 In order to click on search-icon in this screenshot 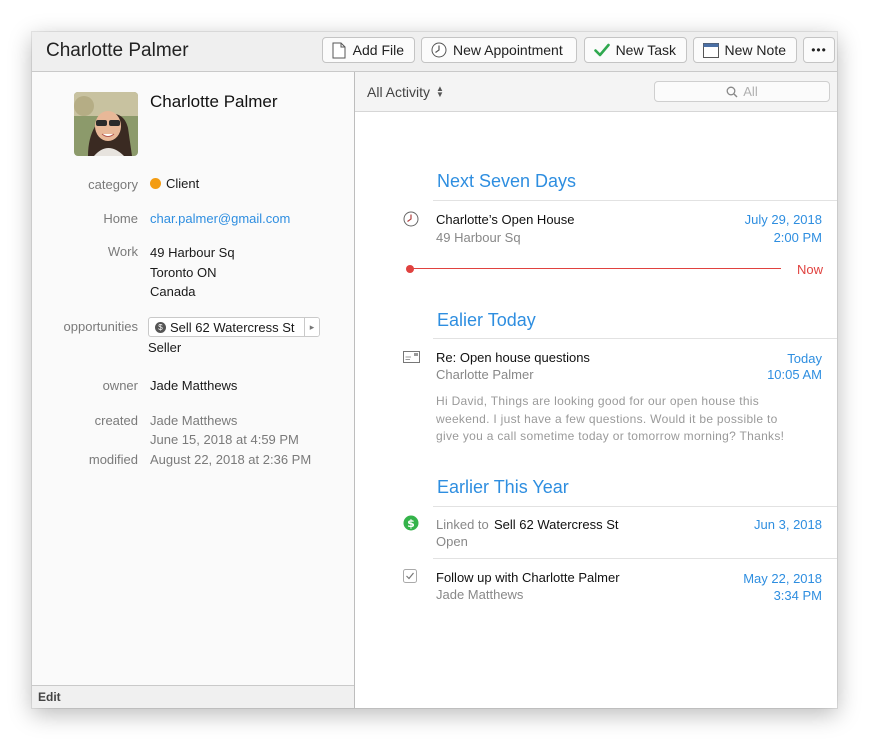, I will do `click(732, 92)`.